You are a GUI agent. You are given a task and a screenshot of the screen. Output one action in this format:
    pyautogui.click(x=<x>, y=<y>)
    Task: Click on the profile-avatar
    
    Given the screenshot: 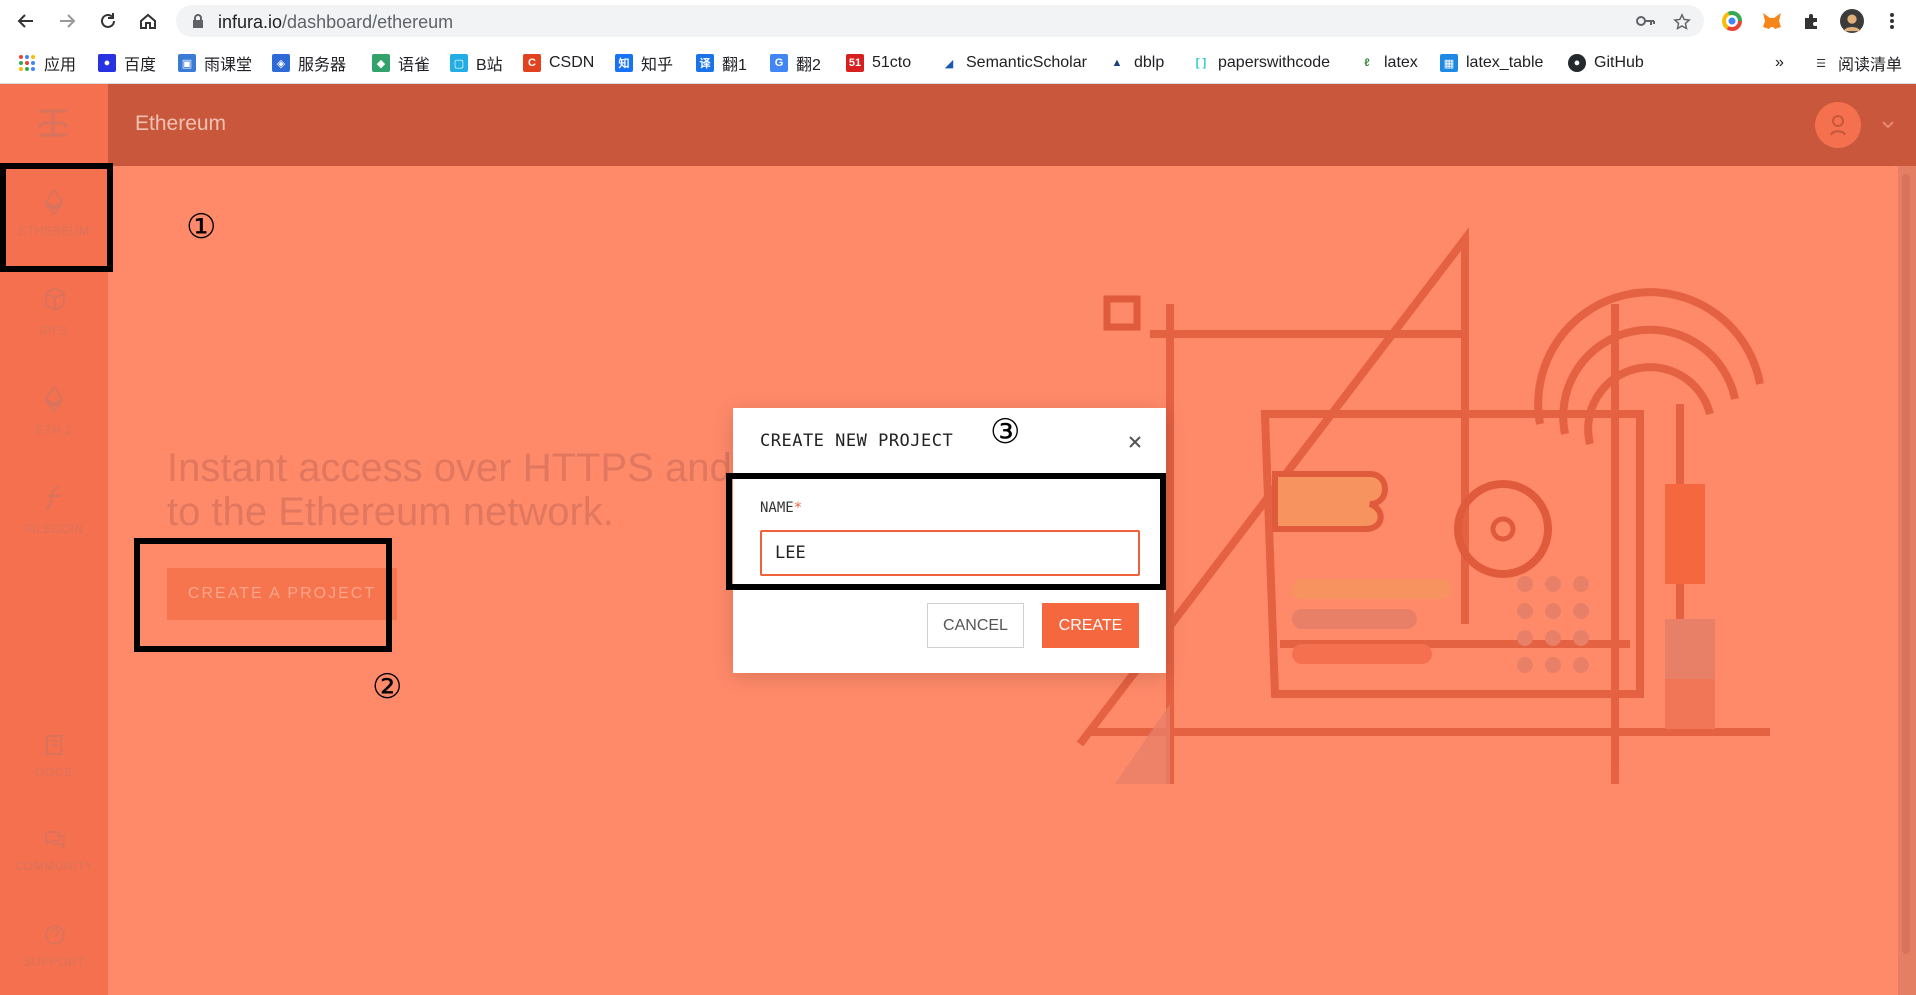 What is the action you would take?
    pyautogui.click(x=1852, y=21)
    